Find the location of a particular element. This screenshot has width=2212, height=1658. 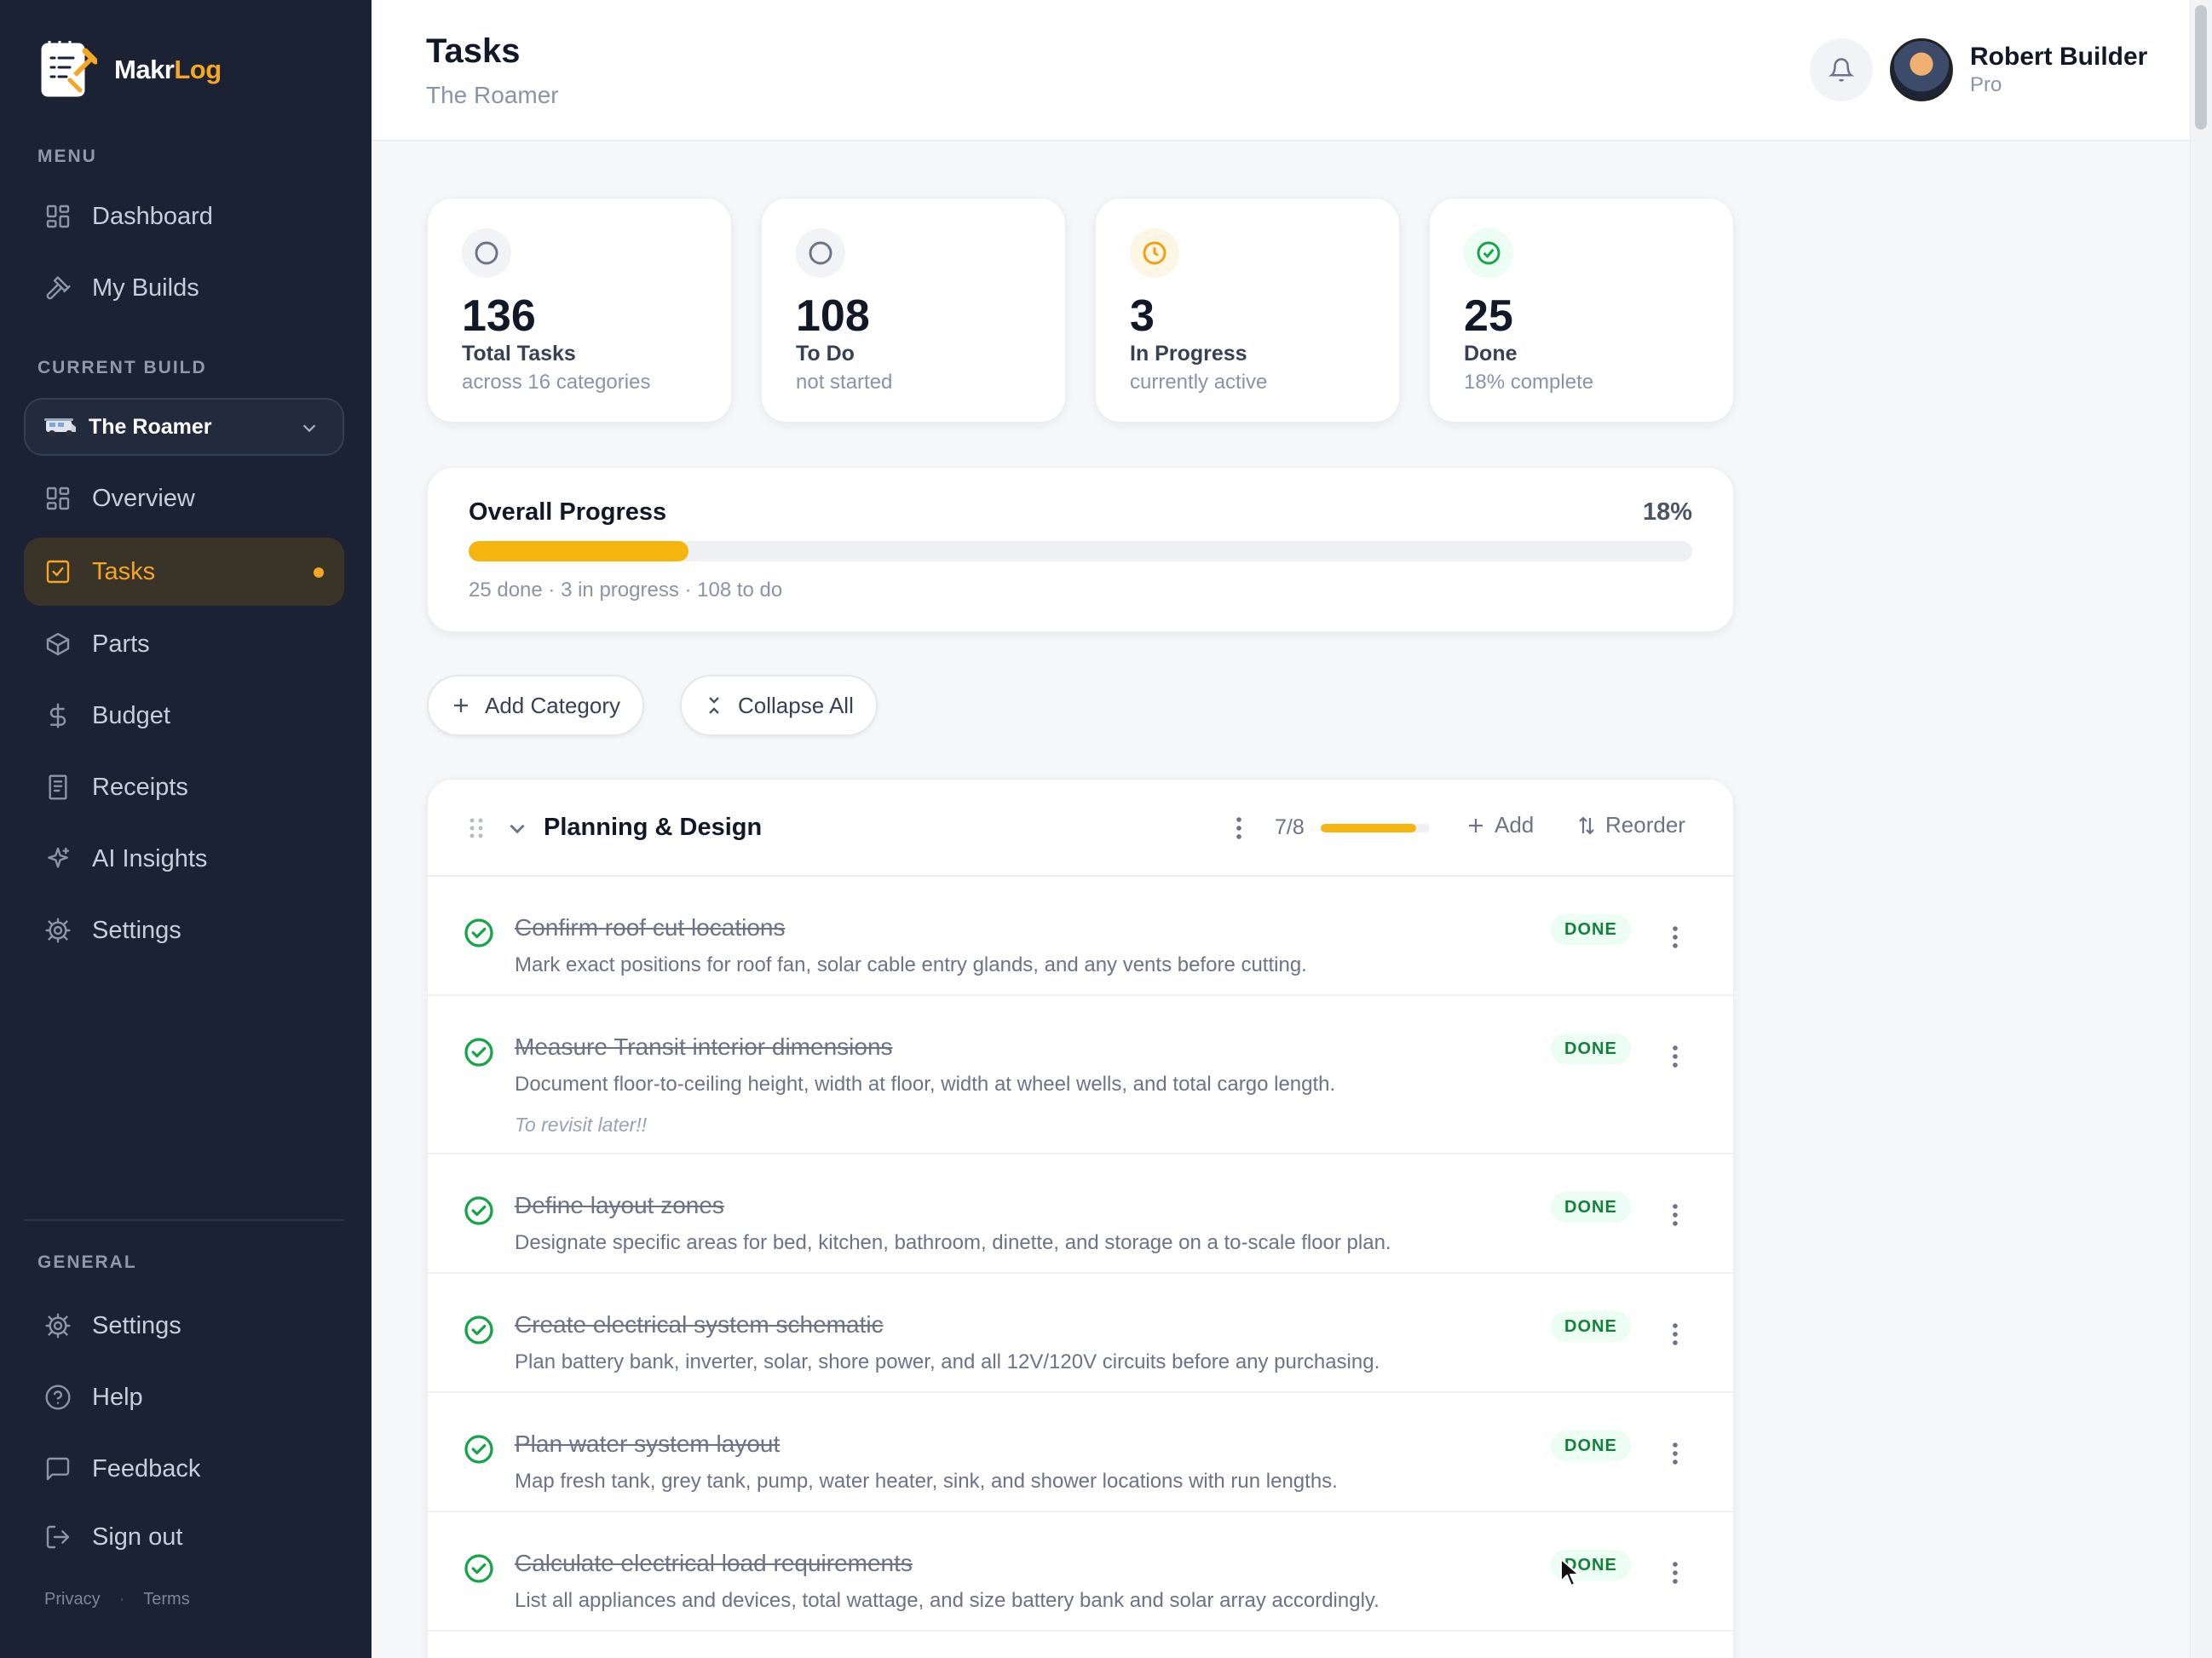

general-section-label: GENERAL is located at coordinates (87, 1262).